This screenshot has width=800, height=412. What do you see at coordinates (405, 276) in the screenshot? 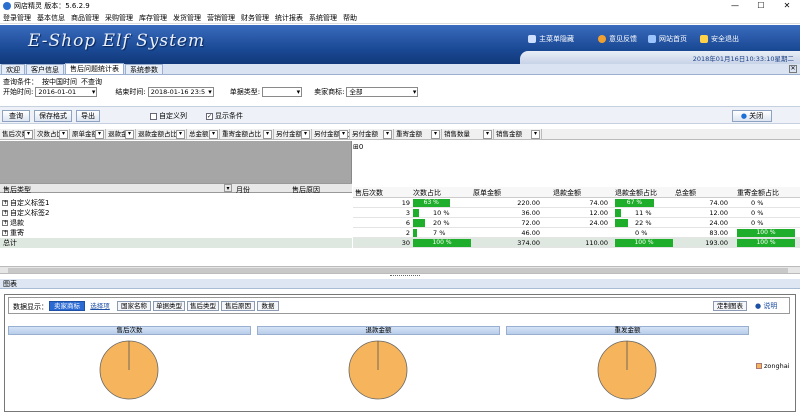
I see `splitter-handle` at bounding box center [405, 276].